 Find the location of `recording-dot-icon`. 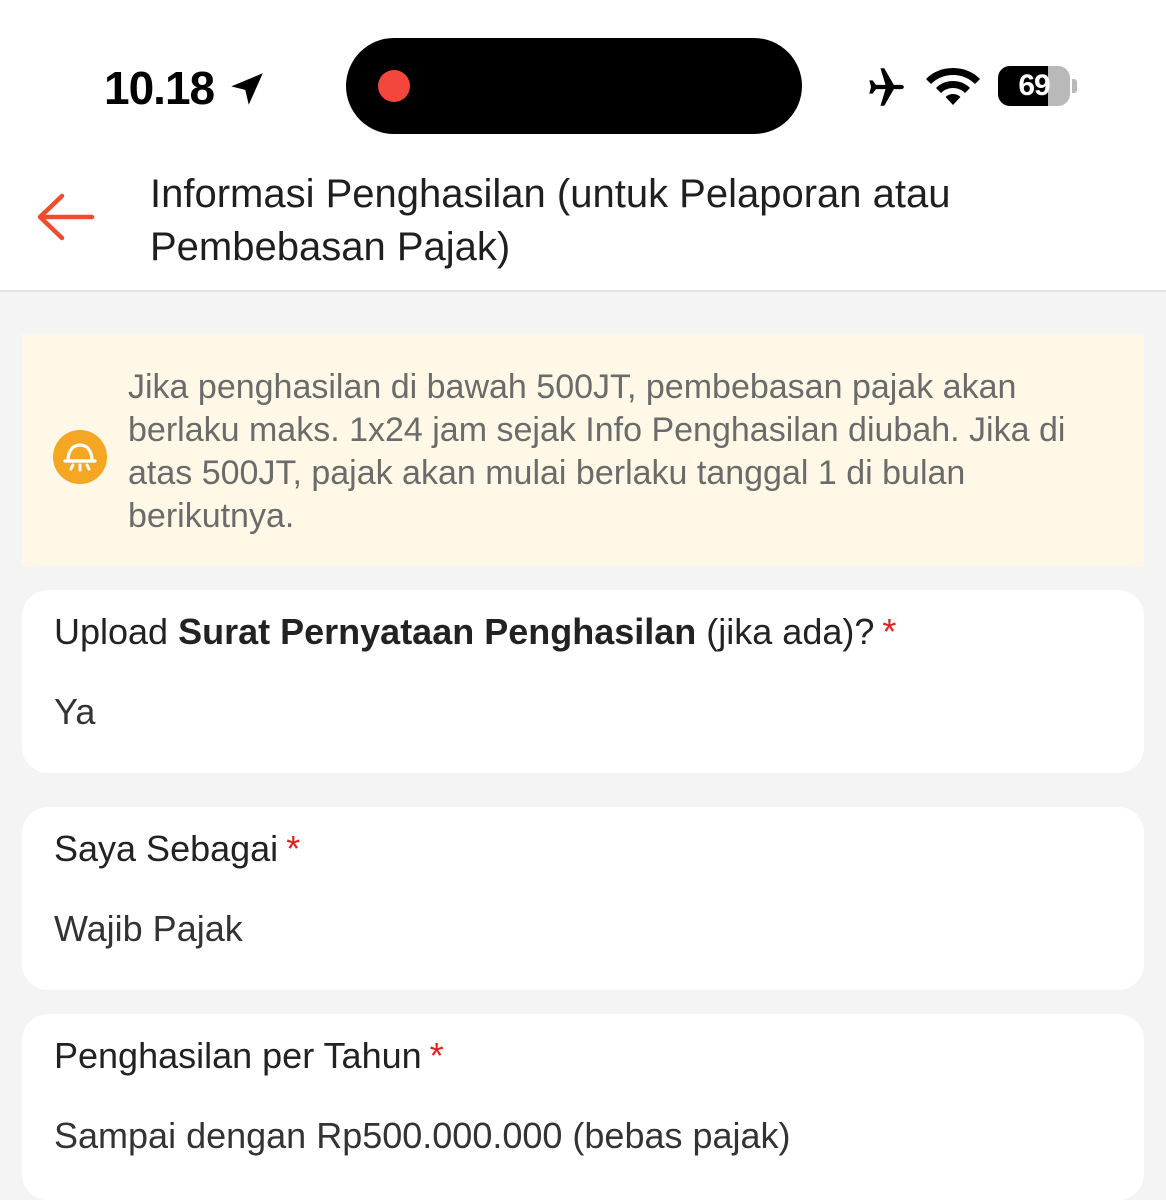

recording-dot-icon is located at coordinates (394, 86).